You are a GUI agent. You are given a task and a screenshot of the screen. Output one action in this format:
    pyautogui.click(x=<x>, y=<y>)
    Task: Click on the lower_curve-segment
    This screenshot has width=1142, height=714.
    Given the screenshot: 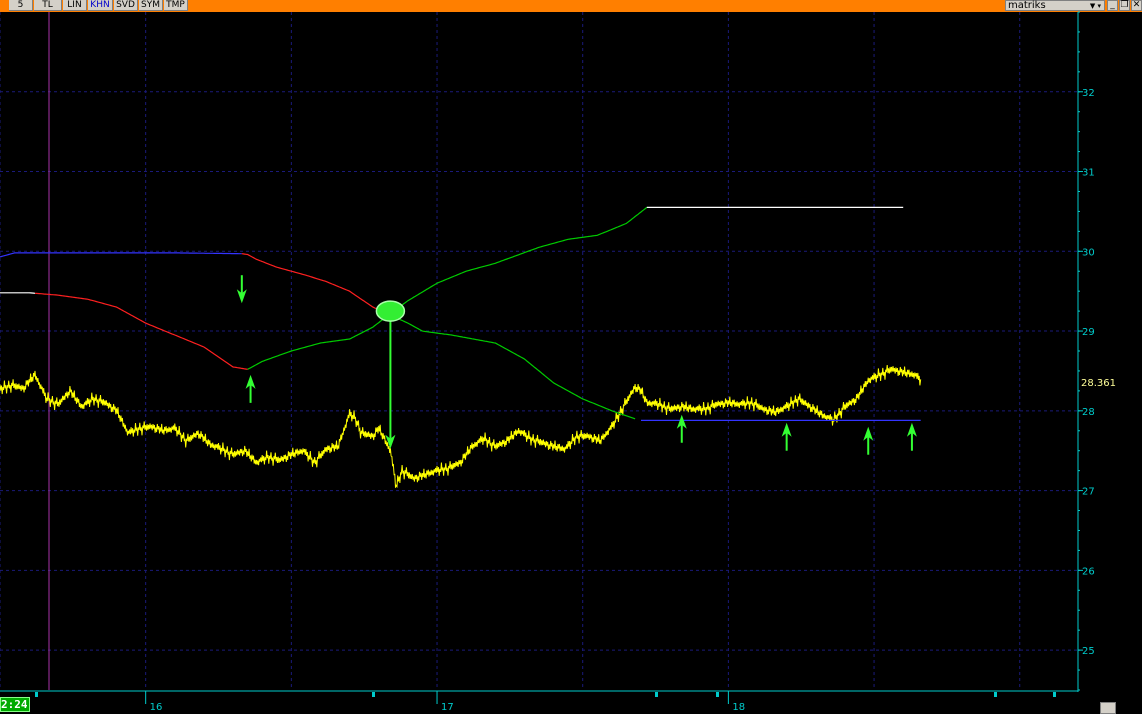 What is the action you would take?
    pyautogui.click(x=18, y=293)
    